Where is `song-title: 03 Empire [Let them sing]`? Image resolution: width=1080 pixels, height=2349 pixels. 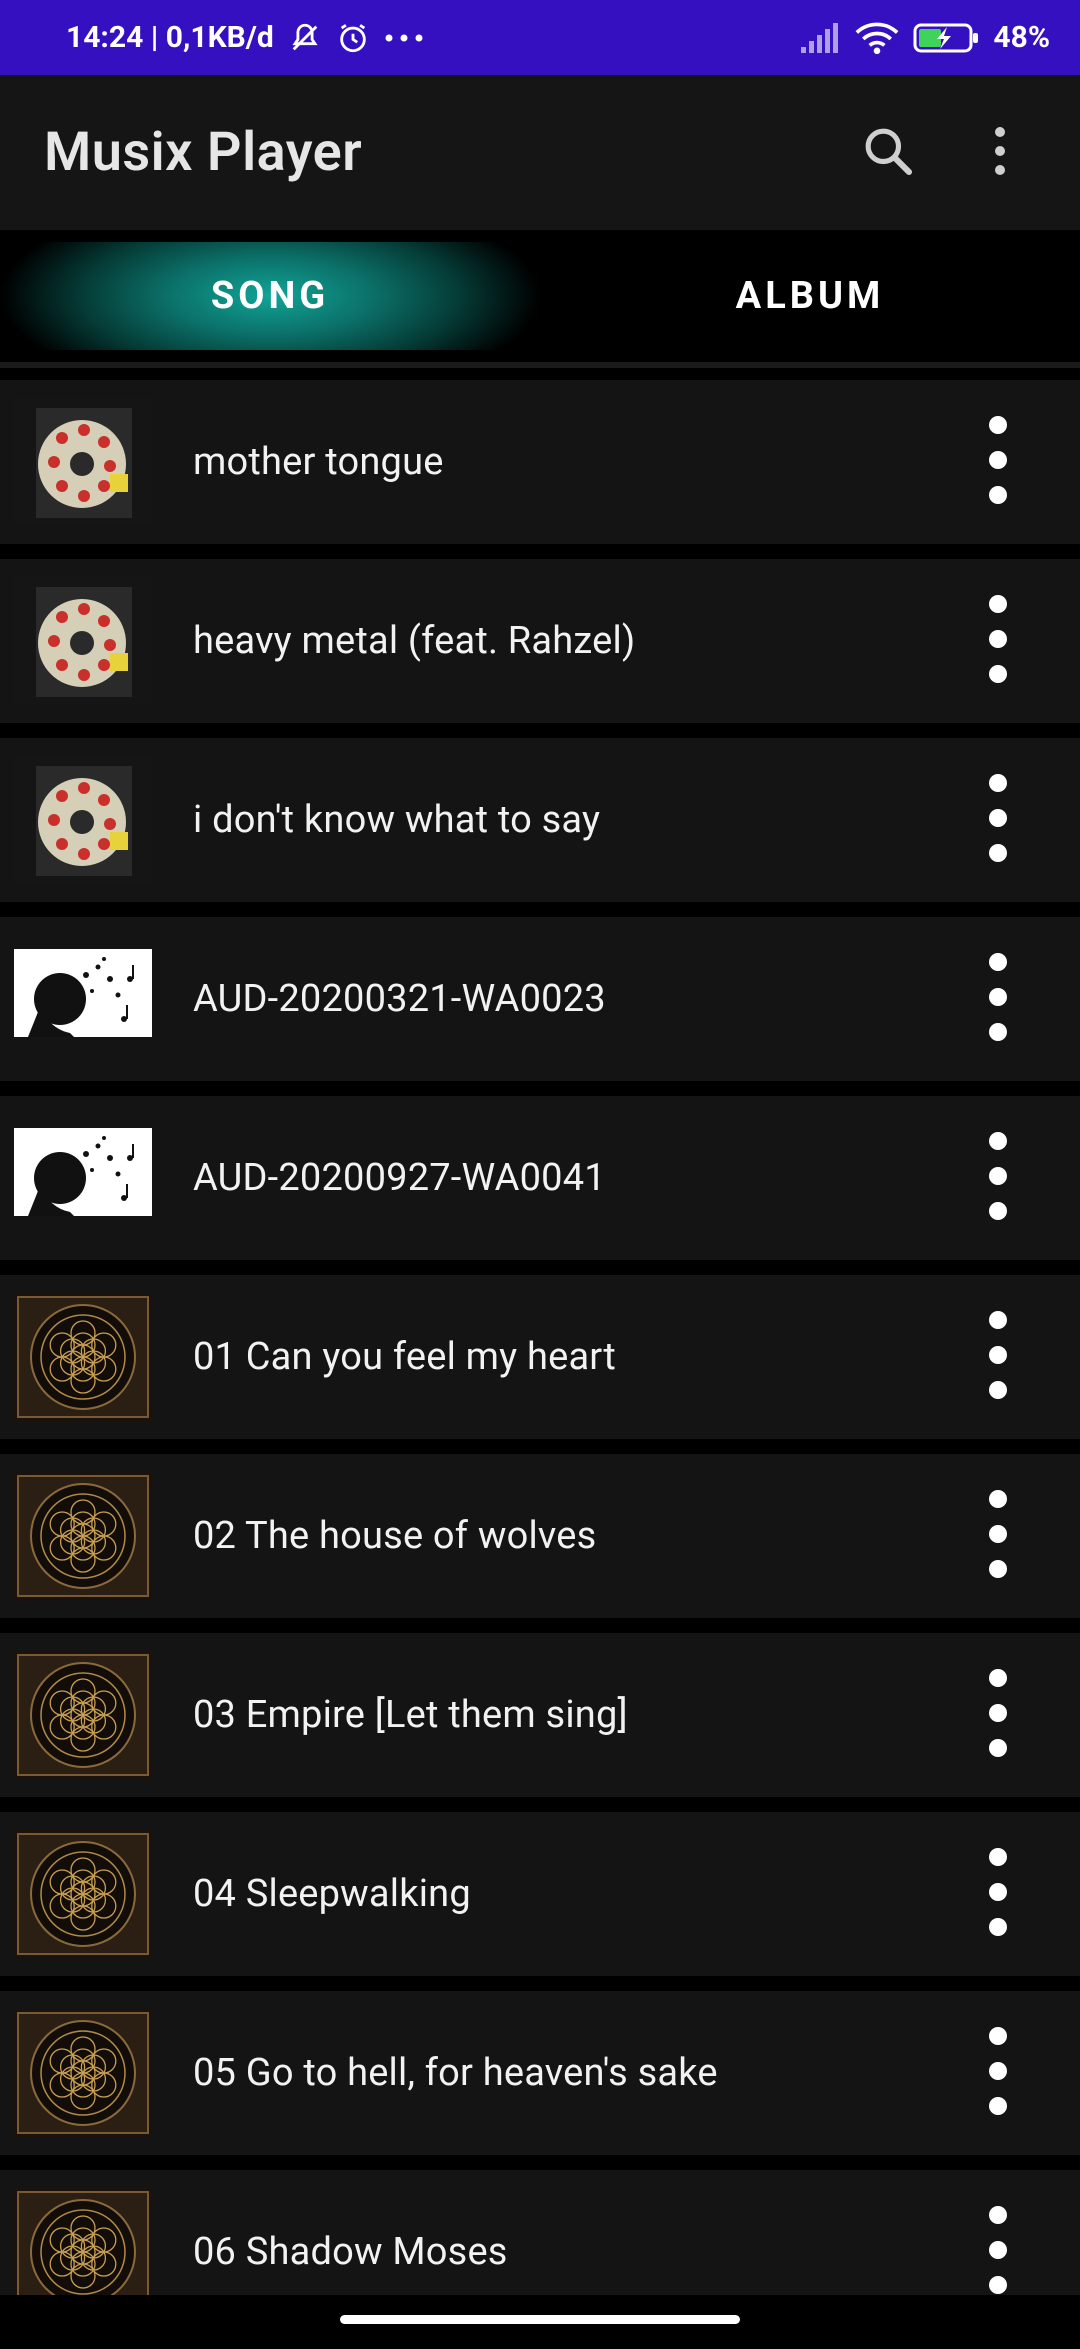
song-title: 03 Empire [Let them sing] is located at coordinates (410, 1715).